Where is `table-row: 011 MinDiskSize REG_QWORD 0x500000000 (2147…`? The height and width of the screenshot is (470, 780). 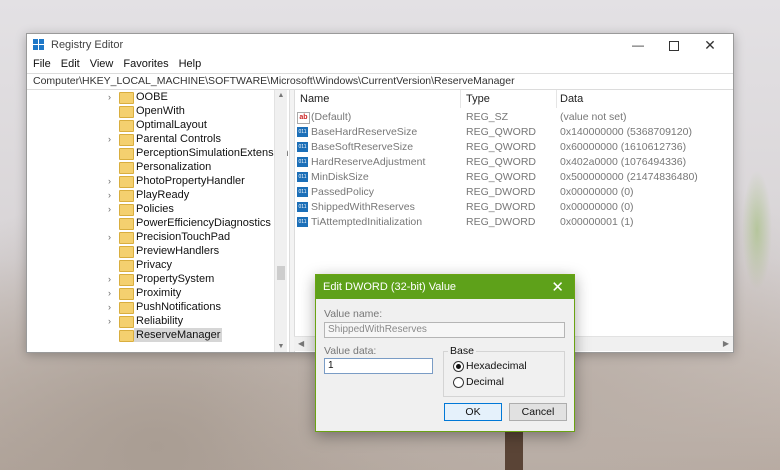
table-row: 011 MinDiskSize REG_QWORD 0x500000000 (2147… is located at coordinates (513, 177).